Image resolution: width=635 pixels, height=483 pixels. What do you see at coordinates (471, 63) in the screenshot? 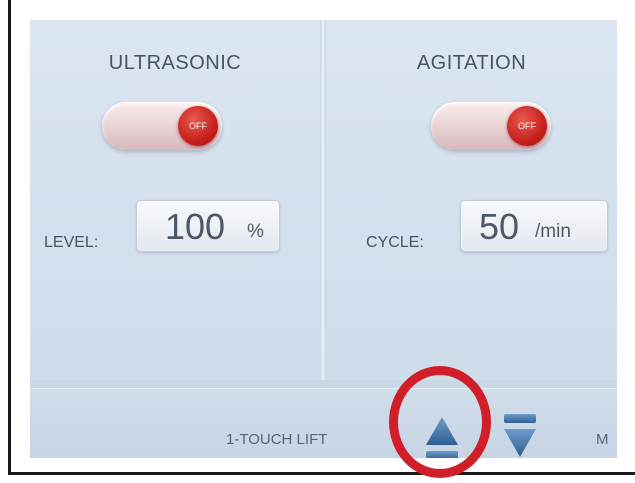
I see `agitation-title: AGITATION` at bounding box center [471, 63].